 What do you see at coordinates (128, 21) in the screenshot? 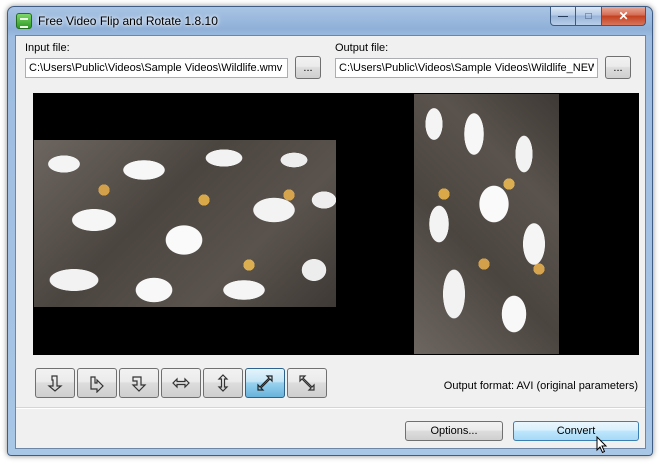
I see `window-title: Free Video Flip and Rotate 1.8.10` at bounding box center [128, 21].